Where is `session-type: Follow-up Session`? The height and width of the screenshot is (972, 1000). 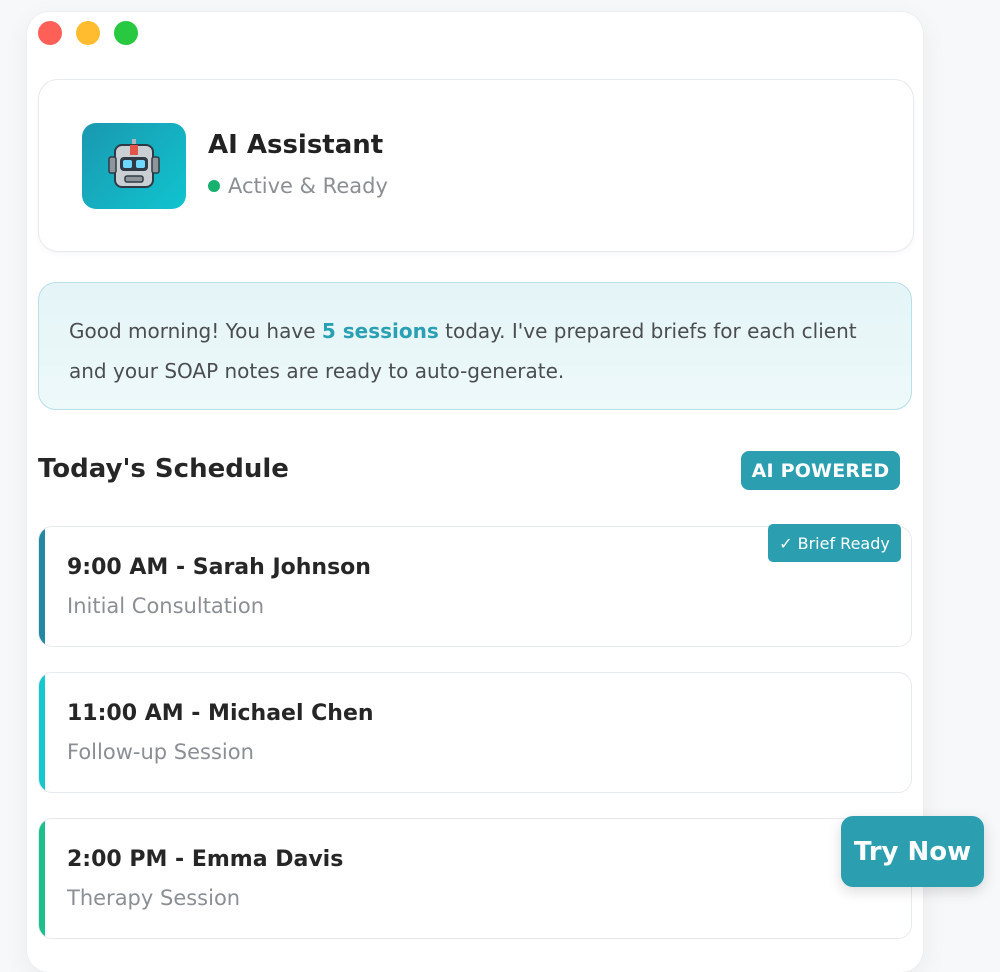
session-type: Follow-up Session is located at coordinates (160, 752).